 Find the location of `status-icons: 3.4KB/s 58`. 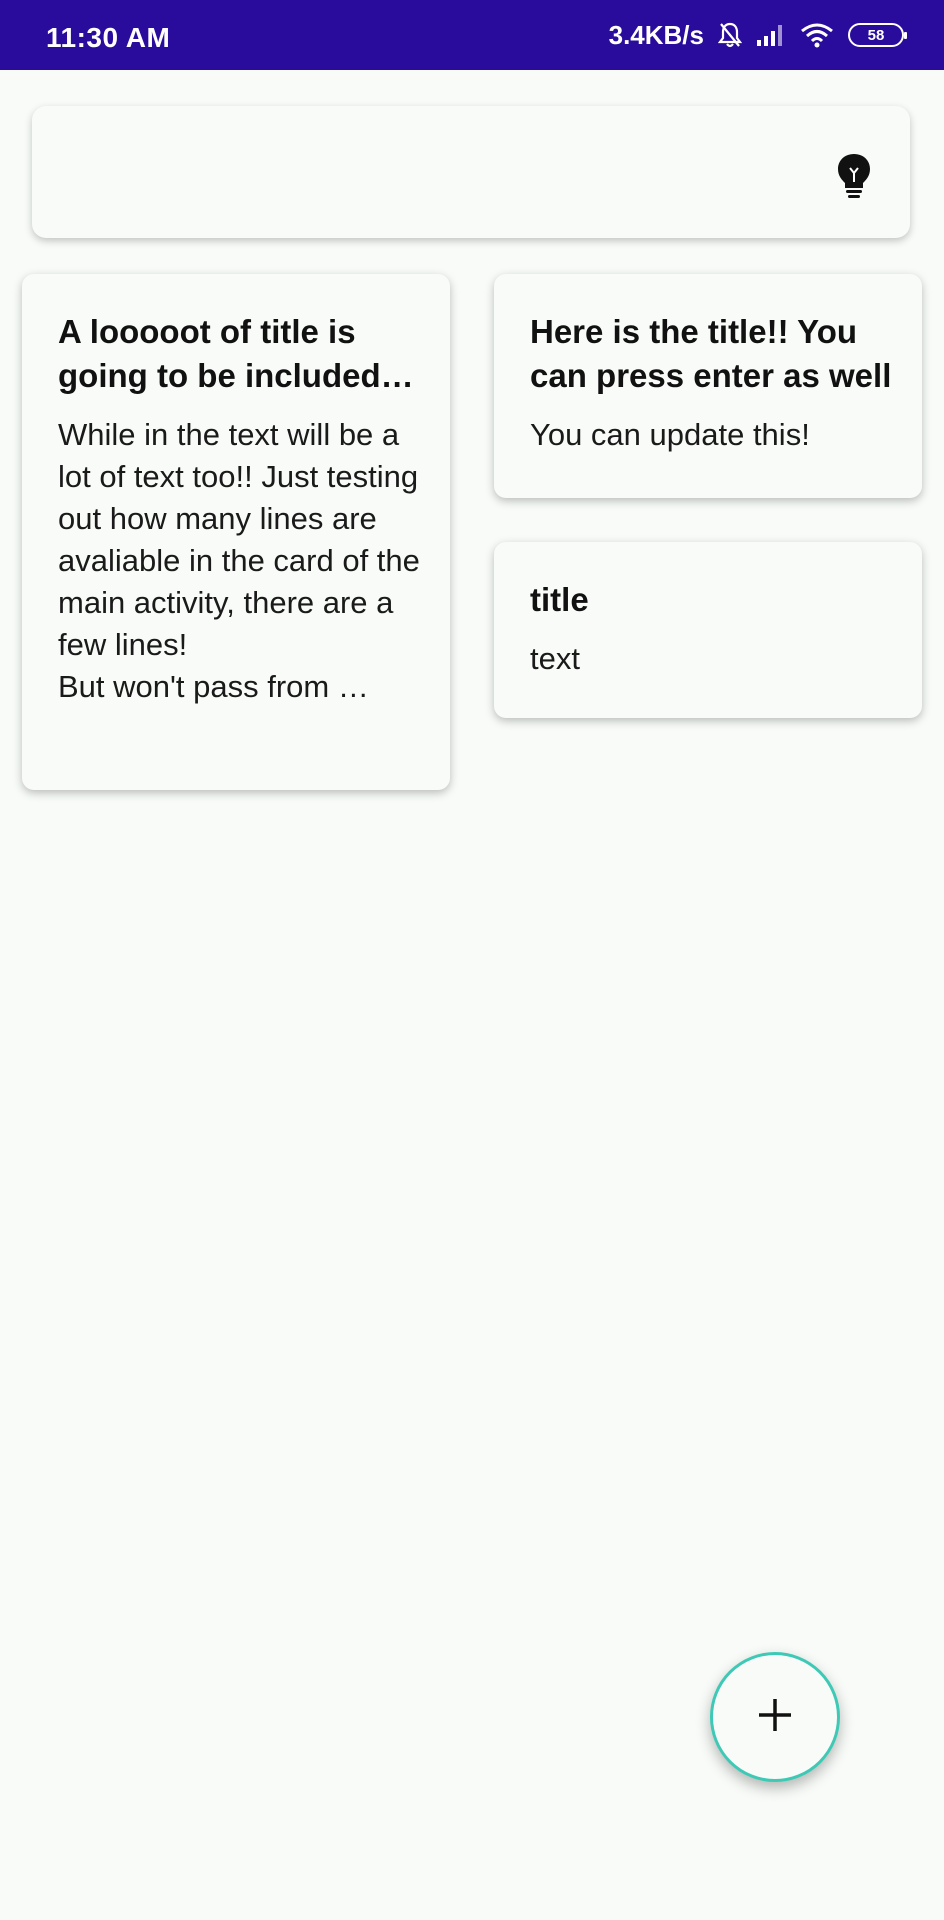

status-icons: 3.4KB/s 58 is located at coordinates (757, 35).